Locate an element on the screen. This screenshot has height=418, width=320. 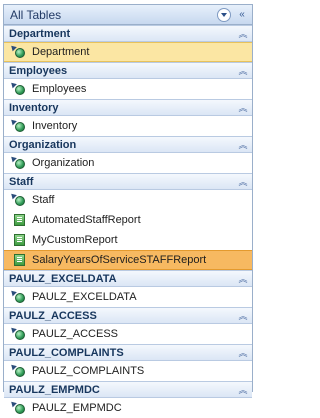
group-label: PAULZ_ACCESS is located at coordinates (53, 315).